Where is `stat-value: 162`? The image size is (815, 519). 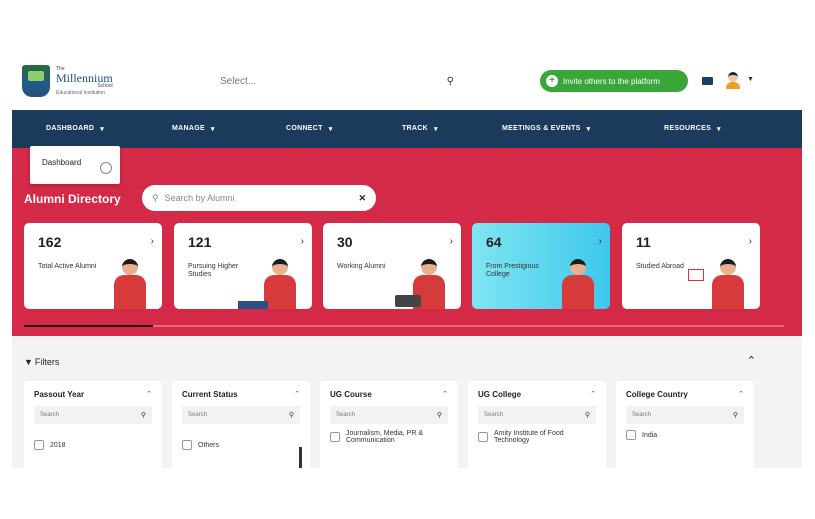
stat-value: 162 is located at coordinates (50, 242).